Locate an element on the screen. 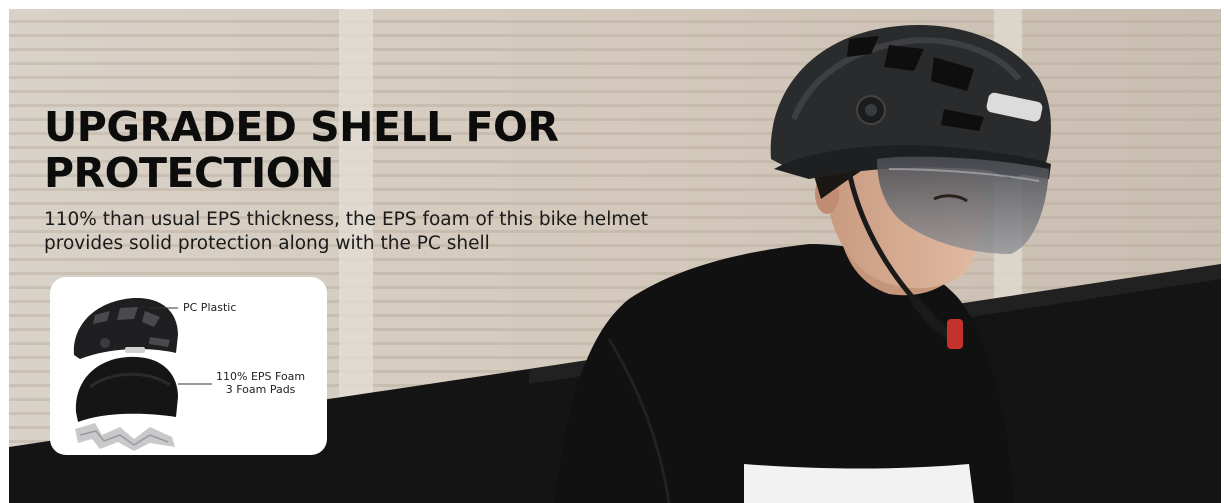 The width and height of the screenshot is (1224, 503). pc-plastic-label: PC Plastic is located at coordinates (210, 307).